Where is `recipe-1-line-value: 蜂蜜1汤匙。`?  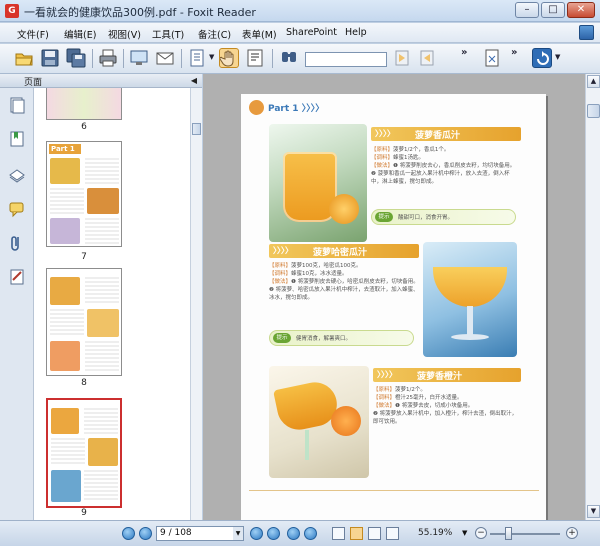
recipe-1-line-value: 蜂蜜1汤匙。 is located at coordinates (409, 158).